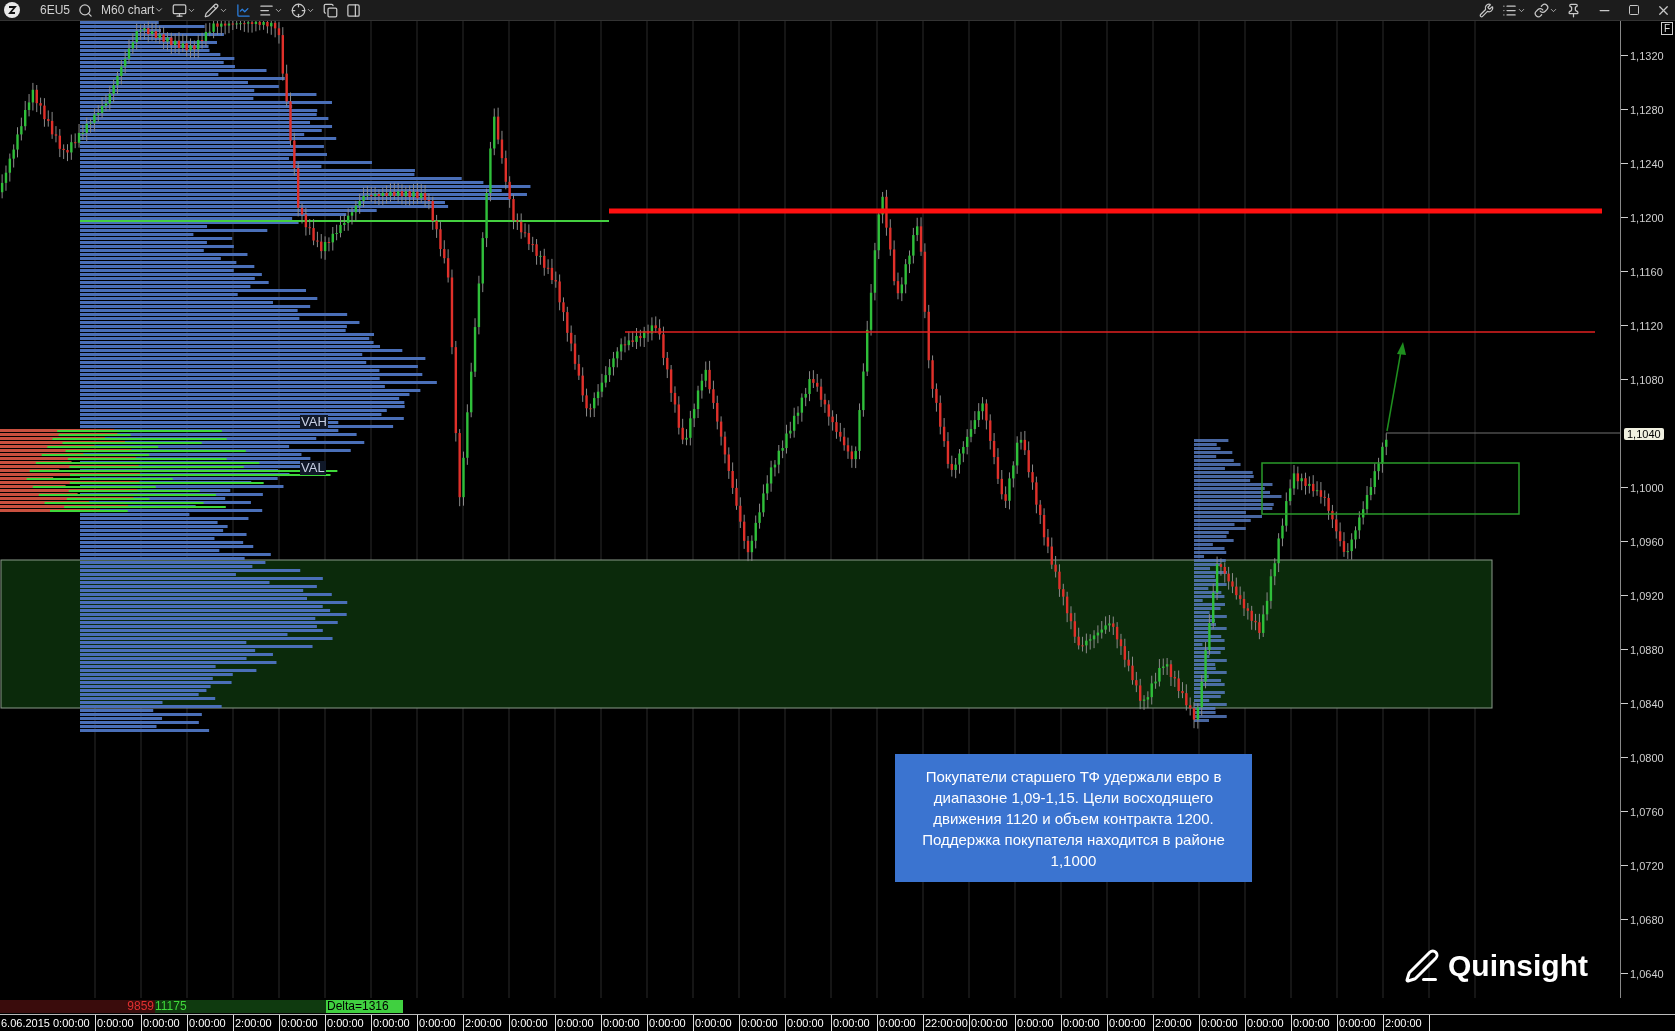 The image size is (1675, 1031). What do you see at coordinates (1644, 433) in the screenshot?
I see `current-price-tag: 1,1040` at bounding box center [1644, 433].